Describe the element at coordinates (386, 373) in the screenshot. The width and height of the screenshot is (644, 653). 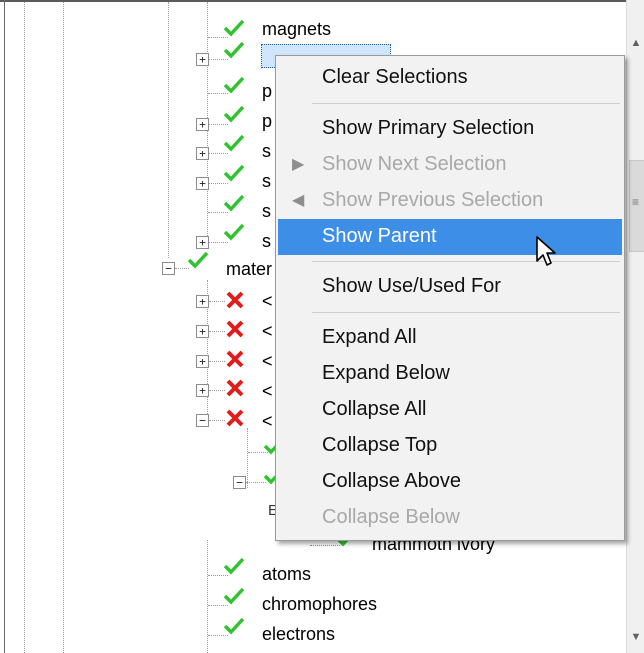
I see `menu-item-label: Expand Below` at that location.